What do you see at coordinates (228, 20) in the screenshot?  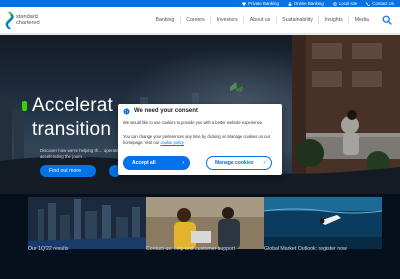 I see `nav-investors: Investors` at bounding box center [228, 20].